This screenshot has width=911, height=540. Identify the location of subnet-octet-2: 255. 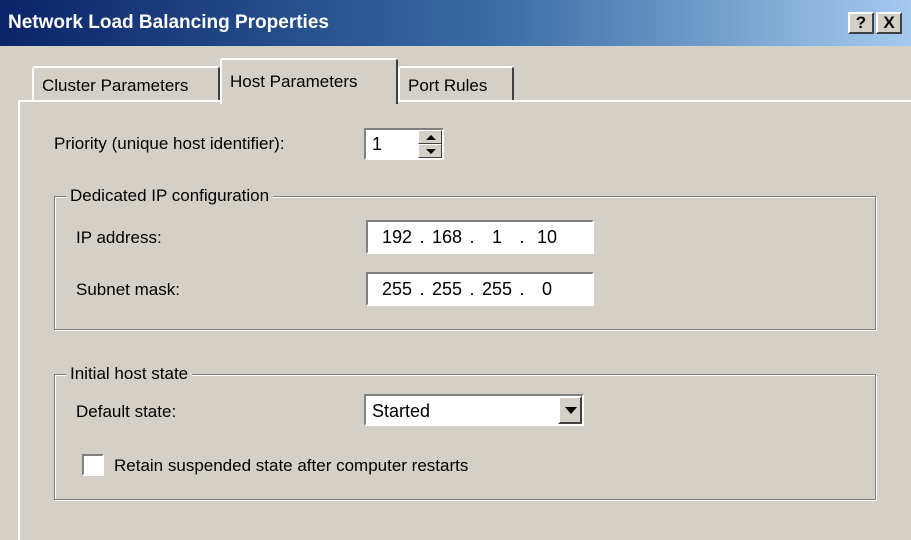
(447, 289).